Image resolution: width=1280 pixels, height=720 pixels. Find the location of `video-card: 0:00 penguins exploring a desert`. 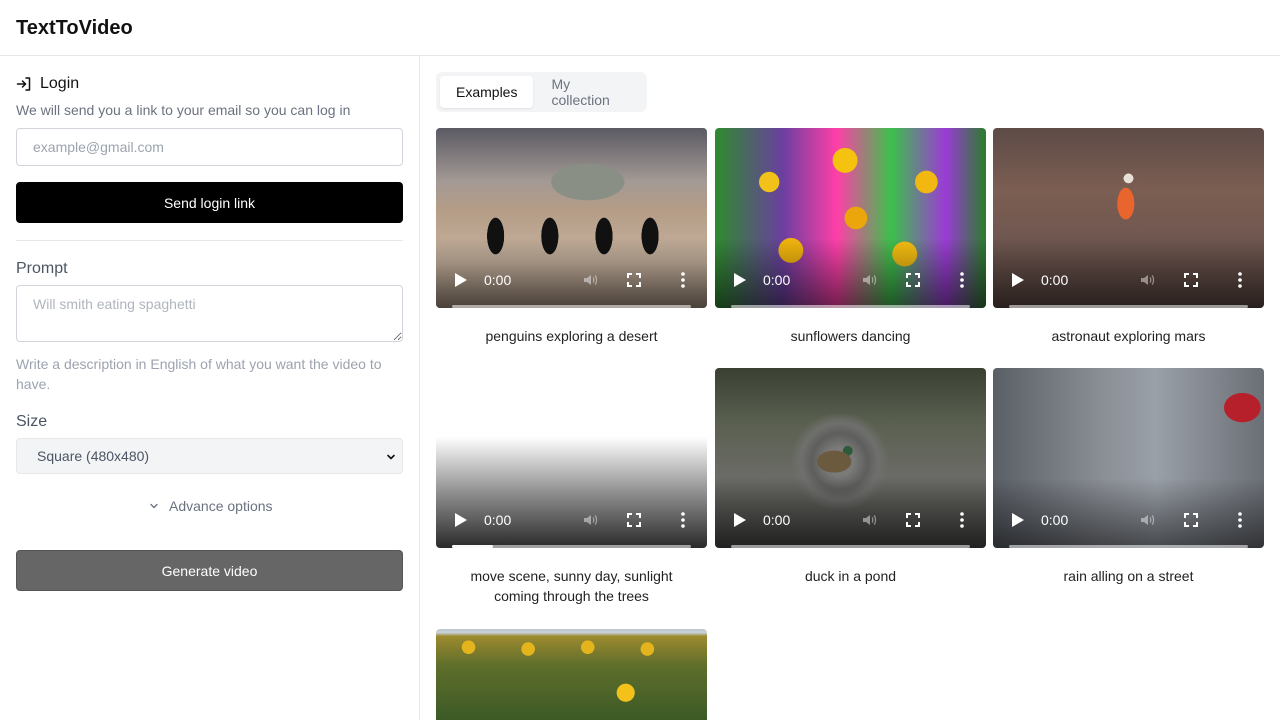

video-card: 0:00 penguins exploring a desert is located at coordinates (571, 237).